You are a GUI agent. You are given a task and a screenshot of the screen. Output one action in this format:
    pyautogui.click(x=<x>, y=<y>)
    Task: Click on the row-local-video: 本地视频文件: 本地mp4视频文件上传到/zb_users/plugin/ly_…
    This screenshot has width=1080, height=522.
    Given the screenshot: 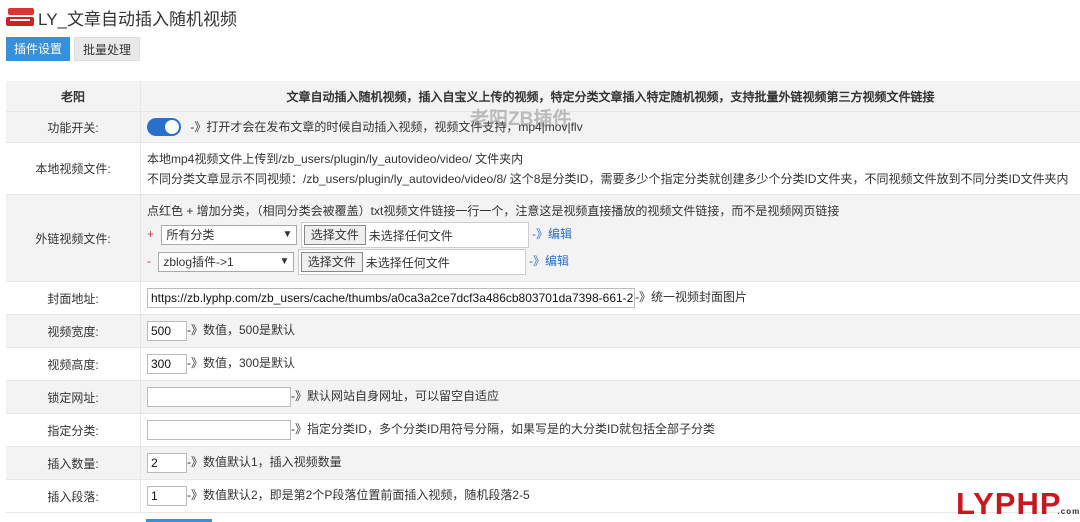 What is the action you would take?
    pyautogui.click(x=543, y=168)
    